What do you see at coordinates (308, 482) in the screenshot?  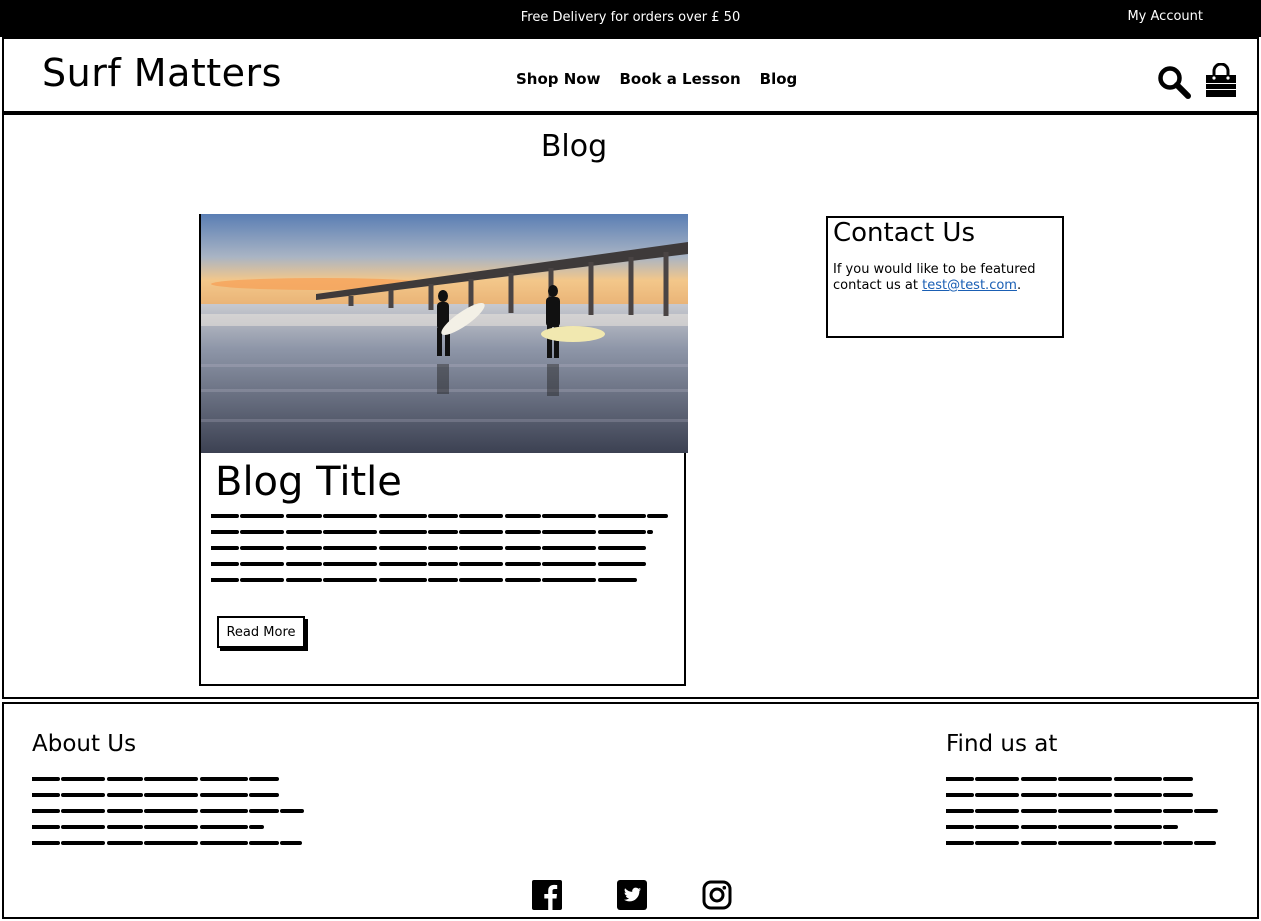 I see `blog-post-title: Blog Title` at bounding box center [308, 482].